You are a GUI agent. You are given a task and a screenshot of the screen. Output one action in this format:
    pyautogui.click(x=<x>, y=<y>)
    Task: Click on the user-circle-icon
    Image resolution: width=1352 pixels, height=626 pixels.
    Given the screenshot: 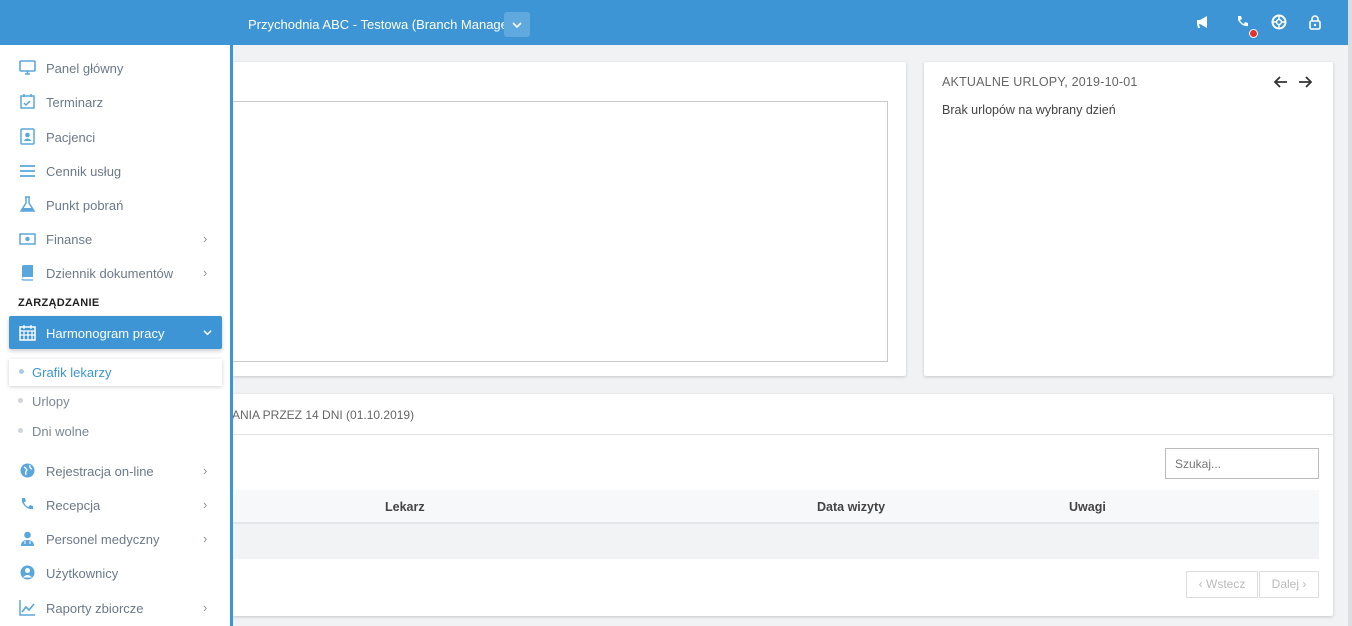 What is the action you would take?
    pyautogui.click(x=27, y=572)
    